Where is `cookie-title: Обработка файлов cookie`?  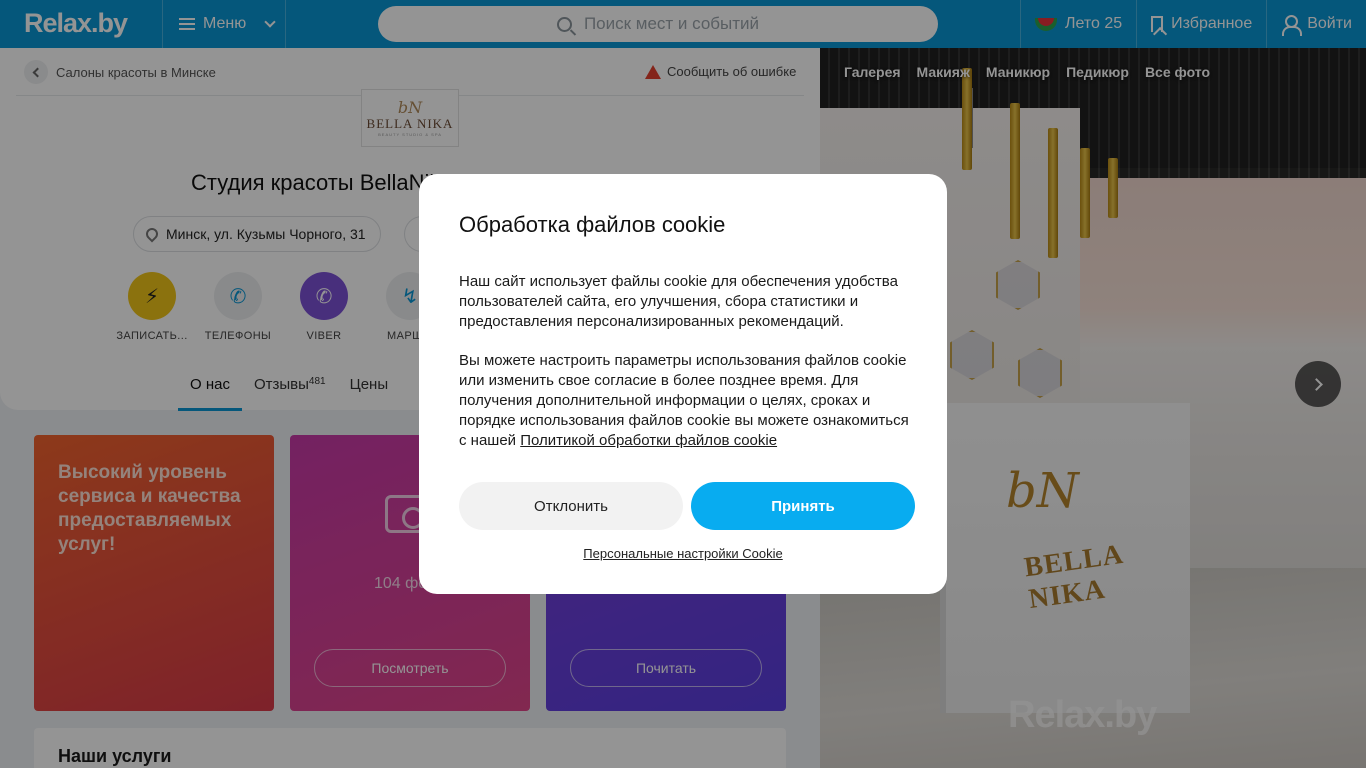
cookie-title: Обработка файлов cookie is located at coordinates (592, 224).